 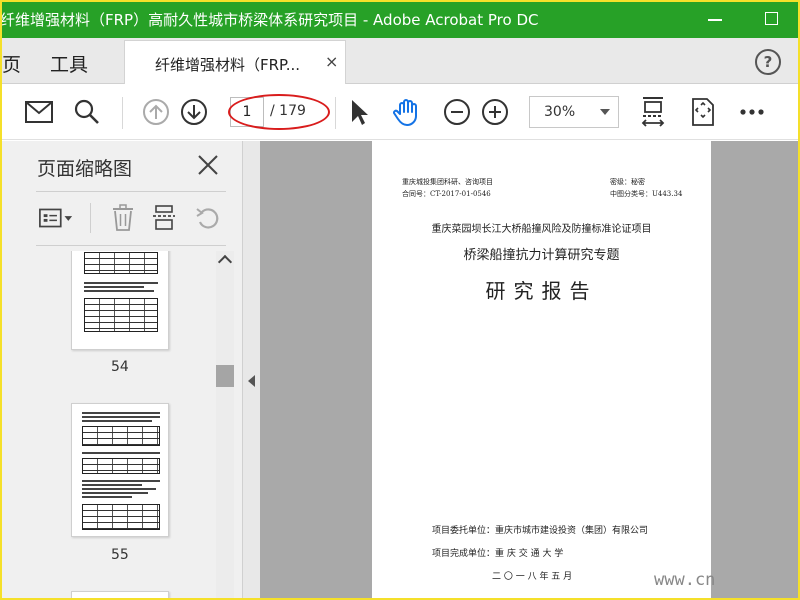 I want to click on tab-bar: 页 工具 纤维增强材料（FRP... × ?, so click(x=400, y=61).